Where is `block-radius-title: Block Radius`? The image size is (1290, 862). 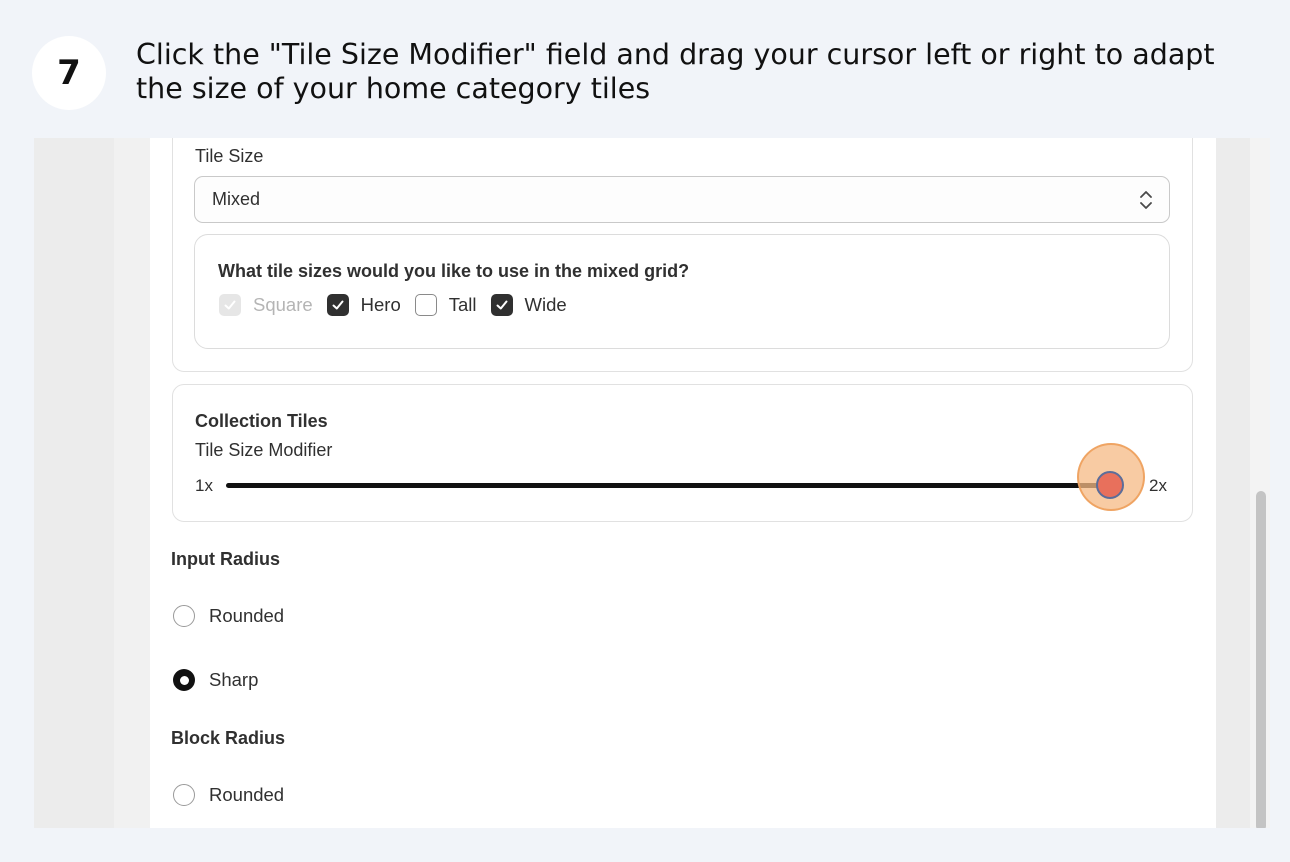
block-radius-title: Block Radius is located at coordinates (228, 738).